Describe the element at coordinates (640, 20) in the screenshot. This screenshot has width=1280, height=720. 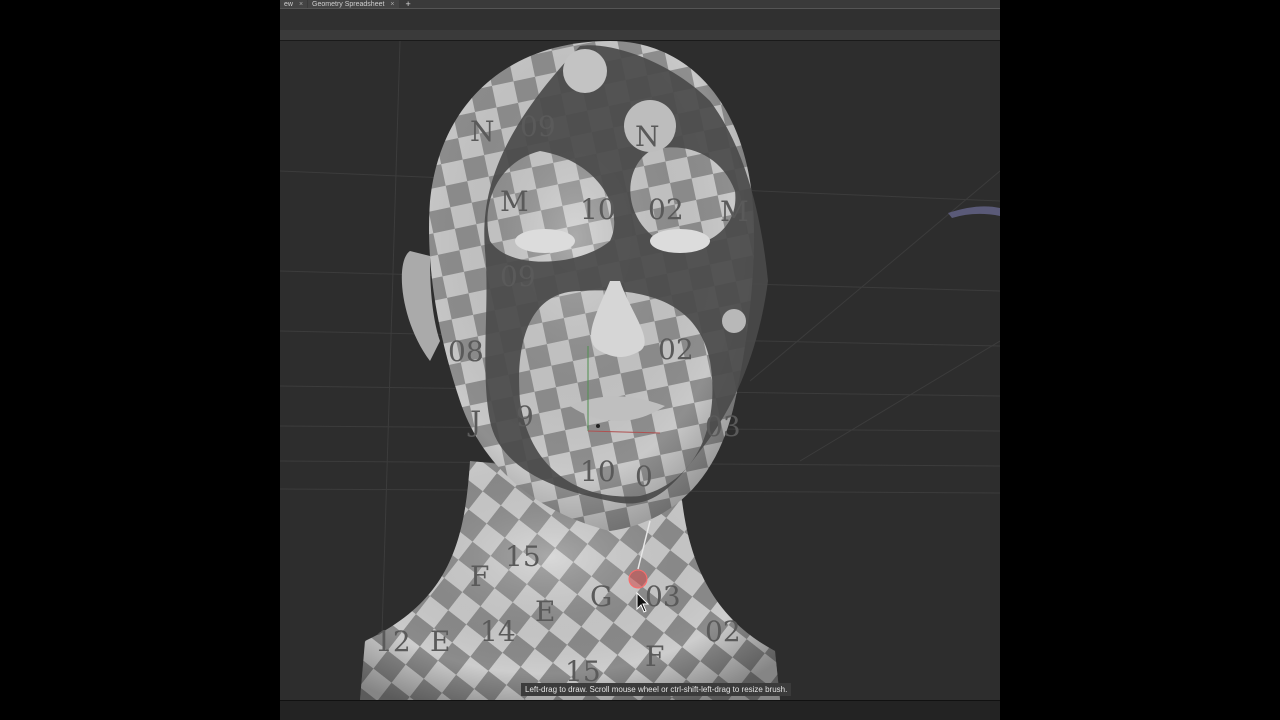
I see `viewport-toolbar` at that location.